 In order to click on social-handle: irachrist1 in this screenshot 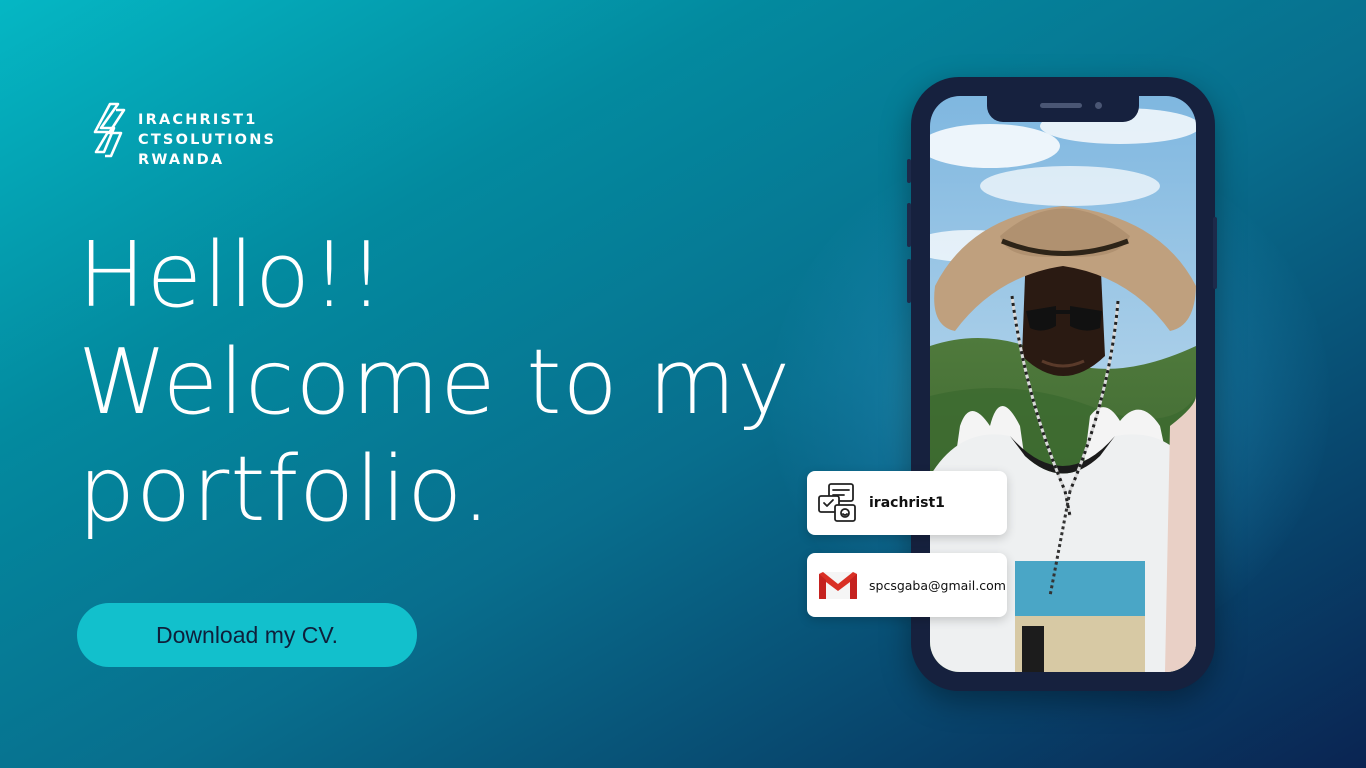, I will do `click(907, 503)`.